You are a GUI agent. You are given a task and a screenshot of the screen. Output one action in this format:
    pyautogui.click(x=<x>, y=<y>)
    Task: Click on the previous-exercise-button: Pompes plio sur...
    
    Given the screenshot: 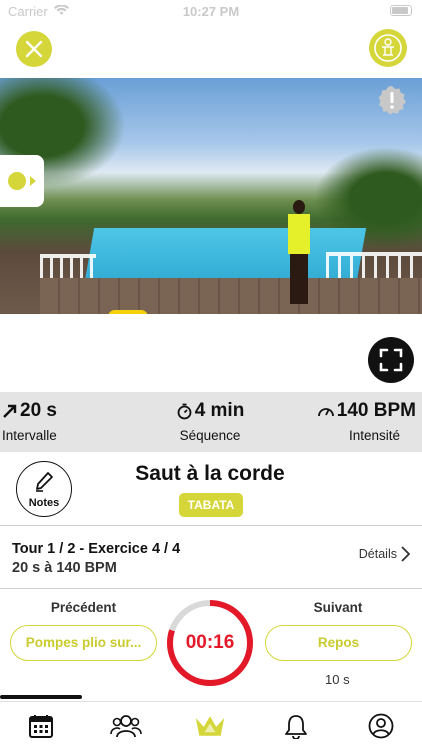 What is the action you would take?
    pyautogui.click(x=83, y=643)
    